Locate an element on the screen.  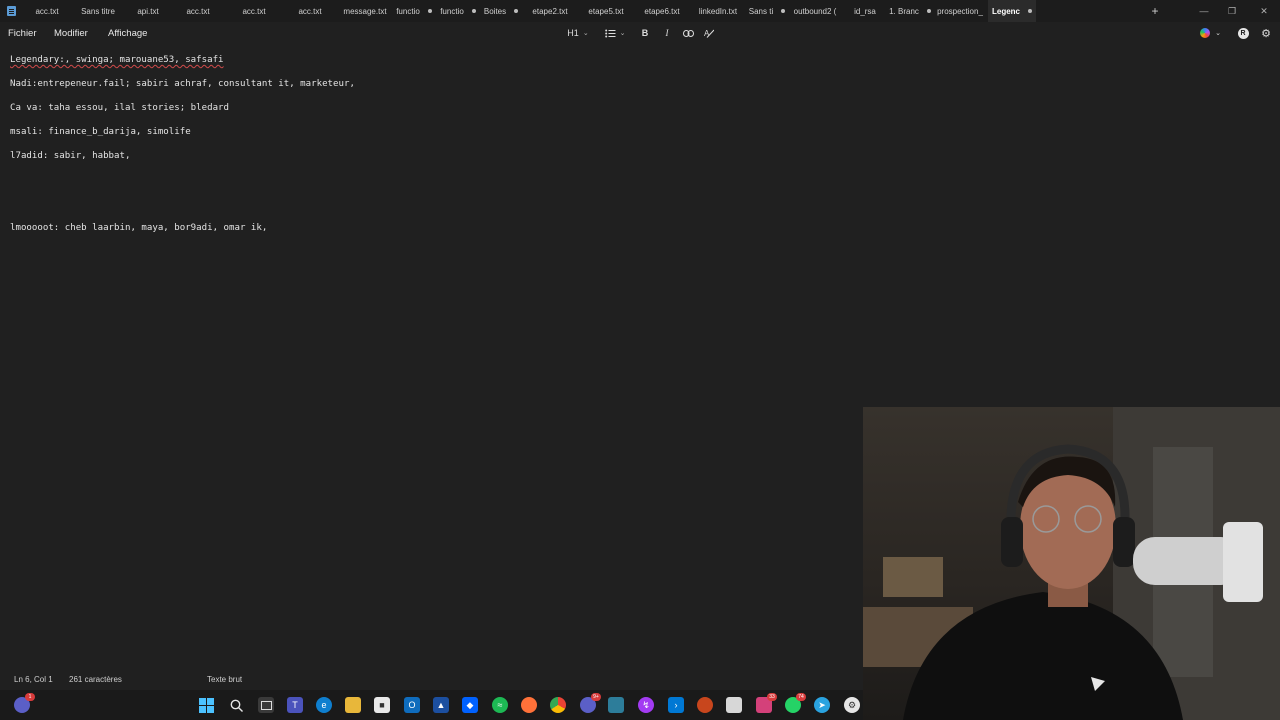
menu-fichier: Fichier is located at coordinates (22, 33).